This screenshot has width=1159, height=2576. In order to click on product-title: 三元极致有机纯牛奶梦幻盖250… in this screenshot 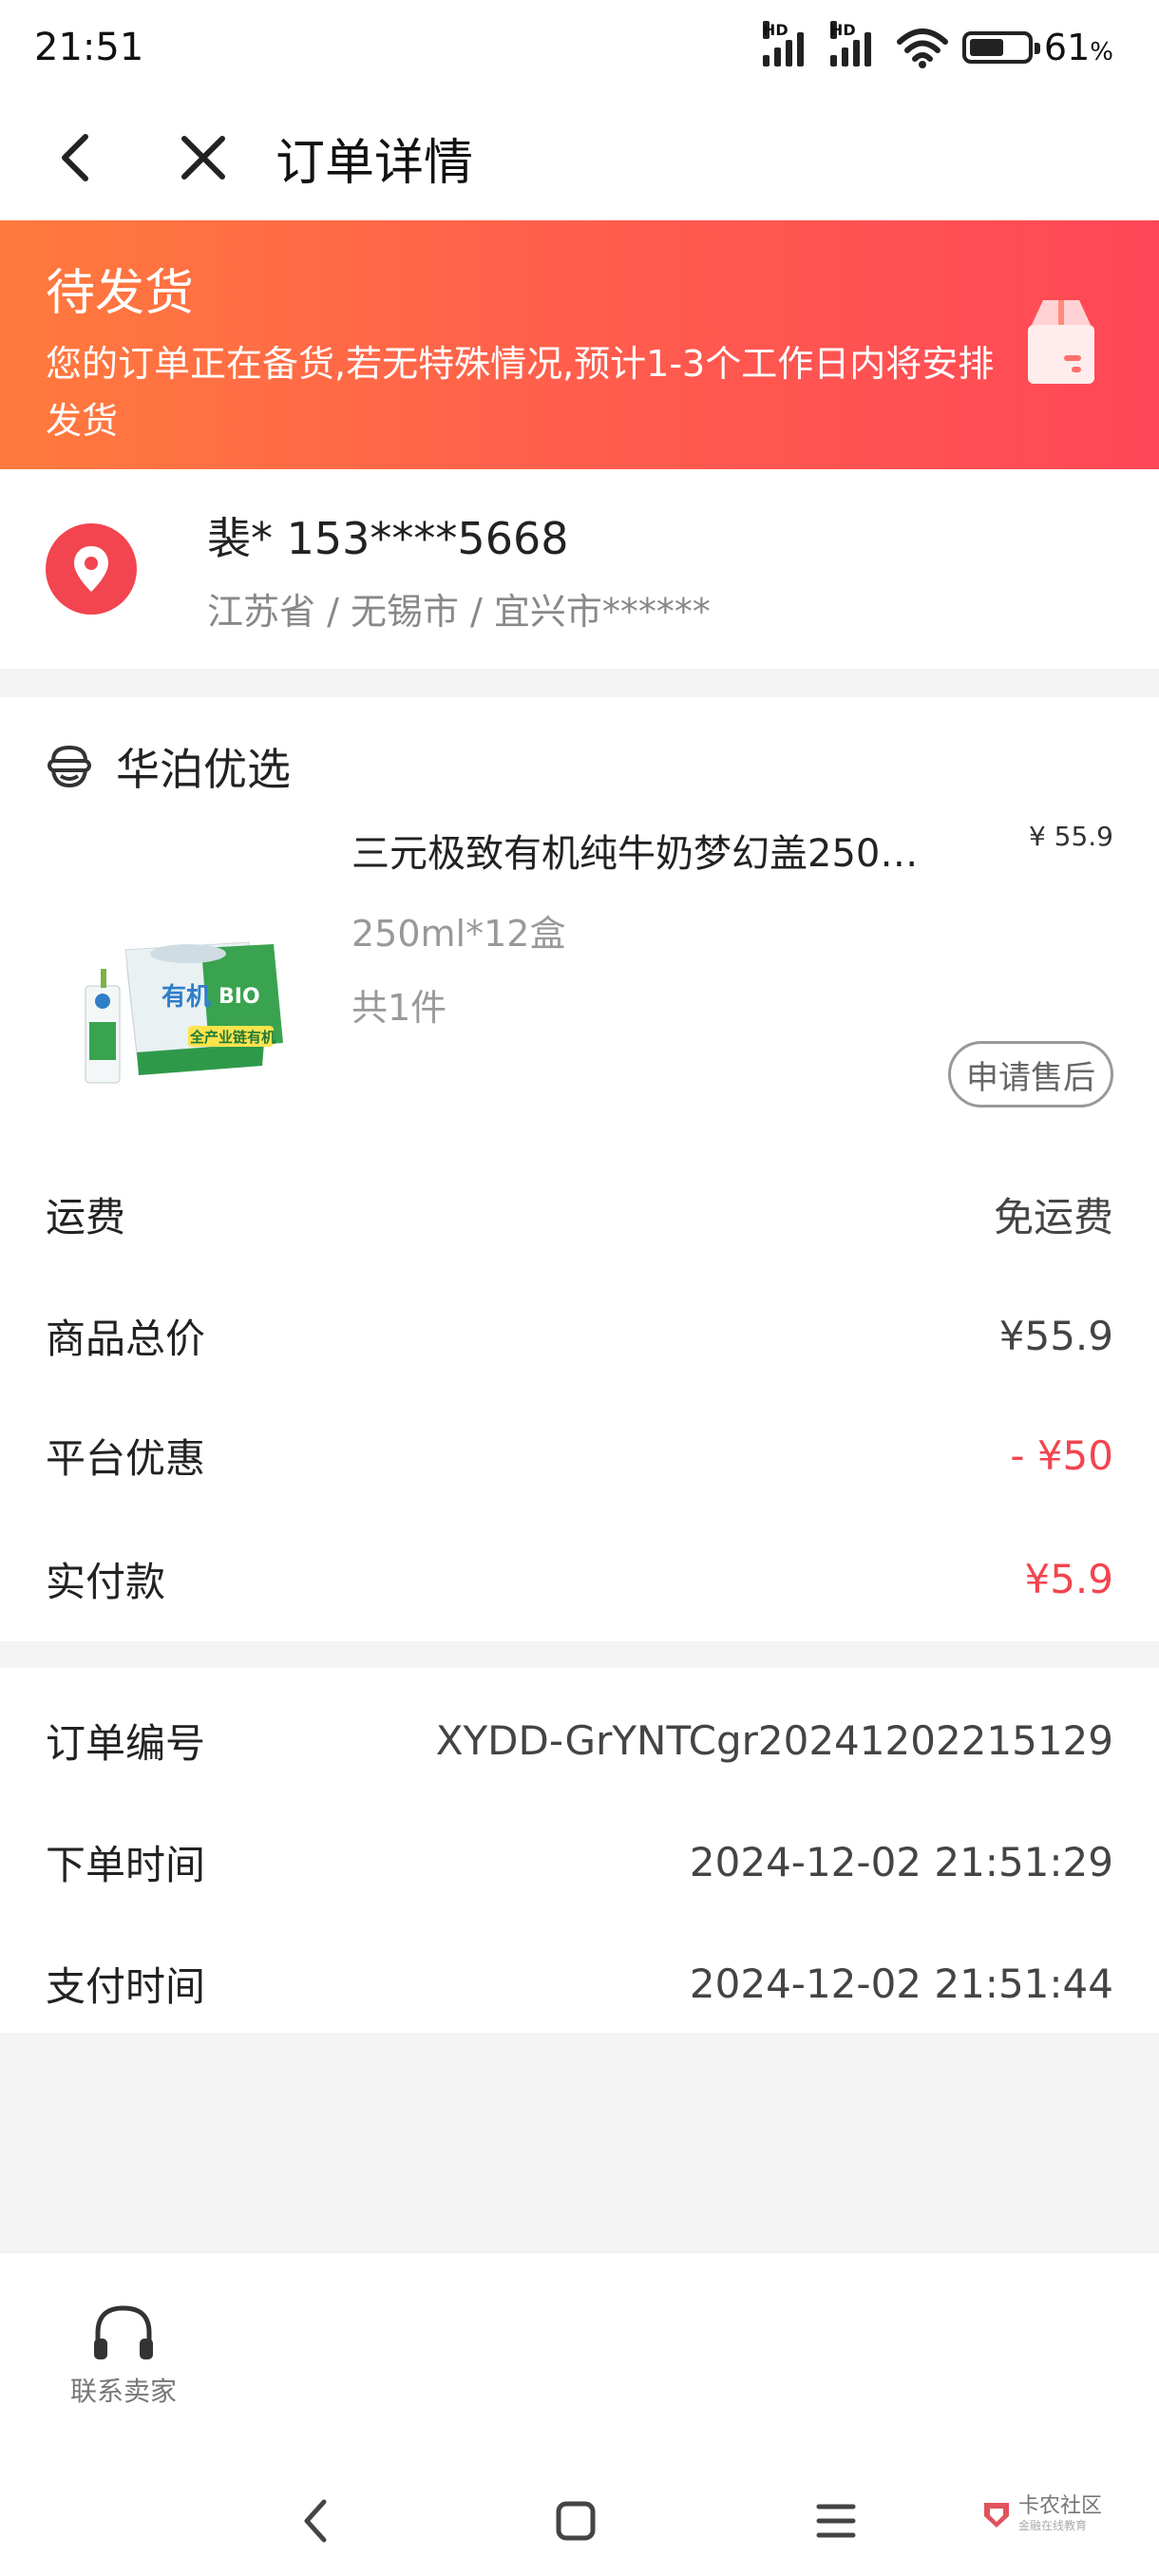, I will do `click(656, 850)`.